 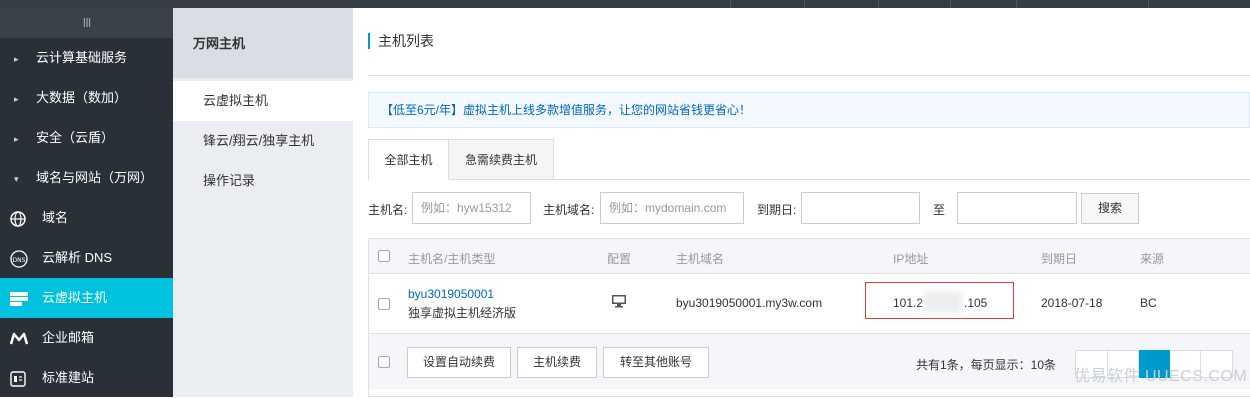 I want to click on site-icon, so click(x=26, y=379).